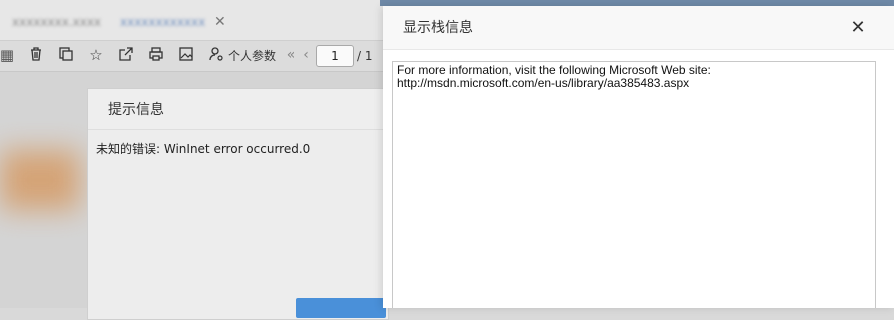 The image size is (894, 320). What do you see at coordinates (365, 56) in the screenshot?
I see `page-total: / 1` at bounding box center [365, 56].